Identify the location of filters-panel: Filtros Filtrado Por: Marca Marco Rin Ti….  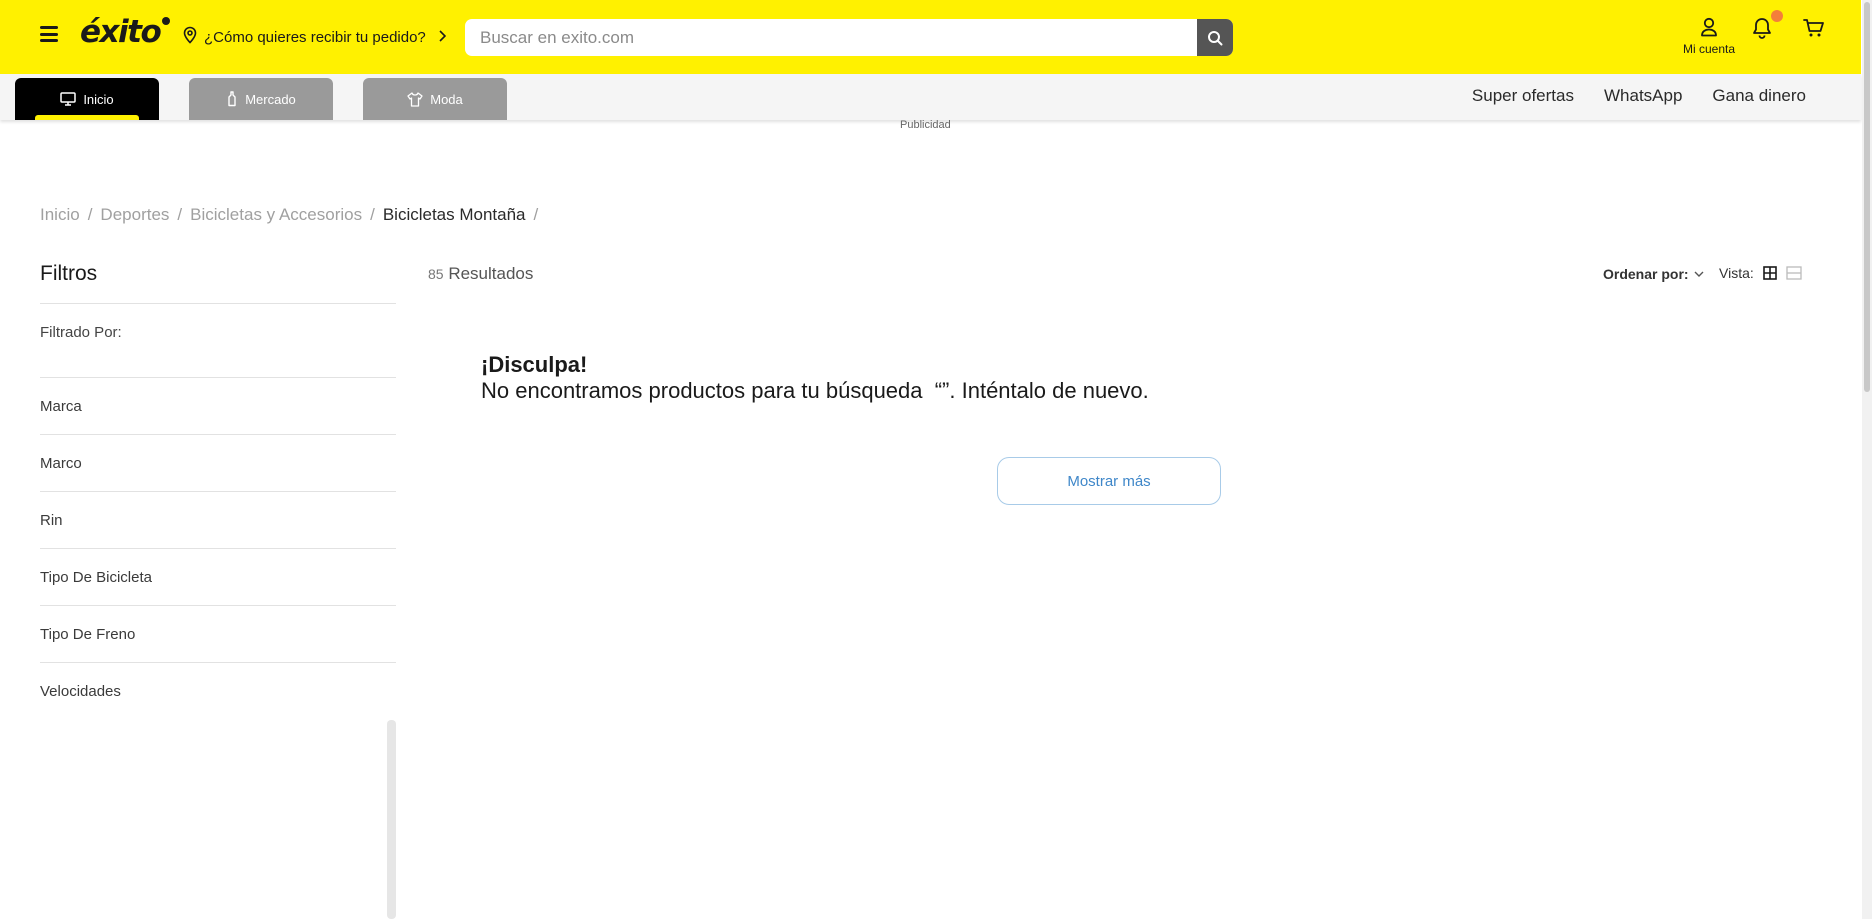
(218, 491).